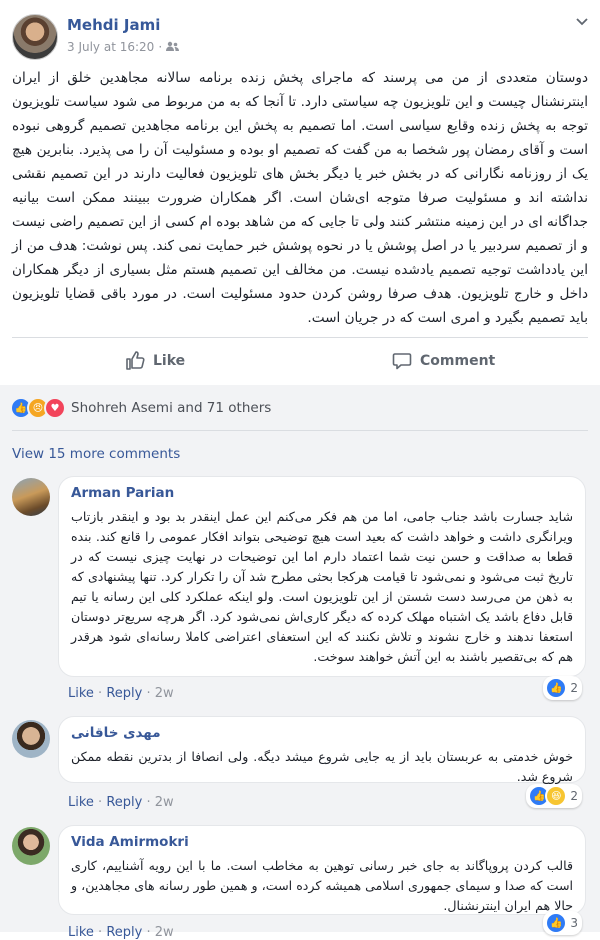 This screenshot has width=600, height=940. What do you see at coordinates (574, 923) in the screenshot?
I see `reaction-count: 3` at bounding box center [574, 923].